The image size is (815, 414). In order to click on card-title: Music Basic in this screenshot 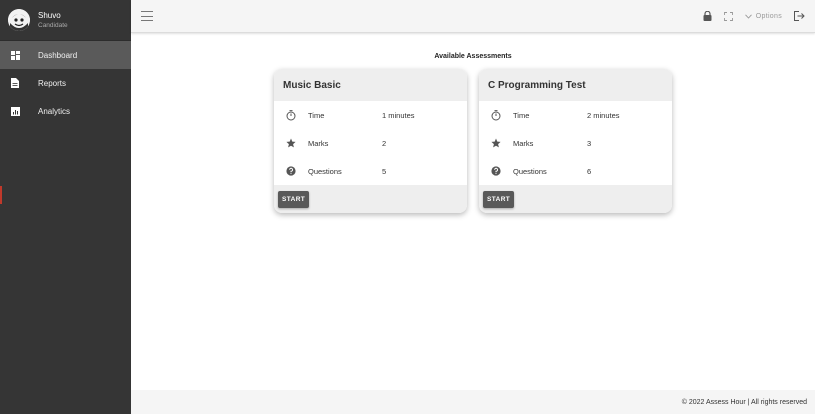, I will do `click(370, 85)`.